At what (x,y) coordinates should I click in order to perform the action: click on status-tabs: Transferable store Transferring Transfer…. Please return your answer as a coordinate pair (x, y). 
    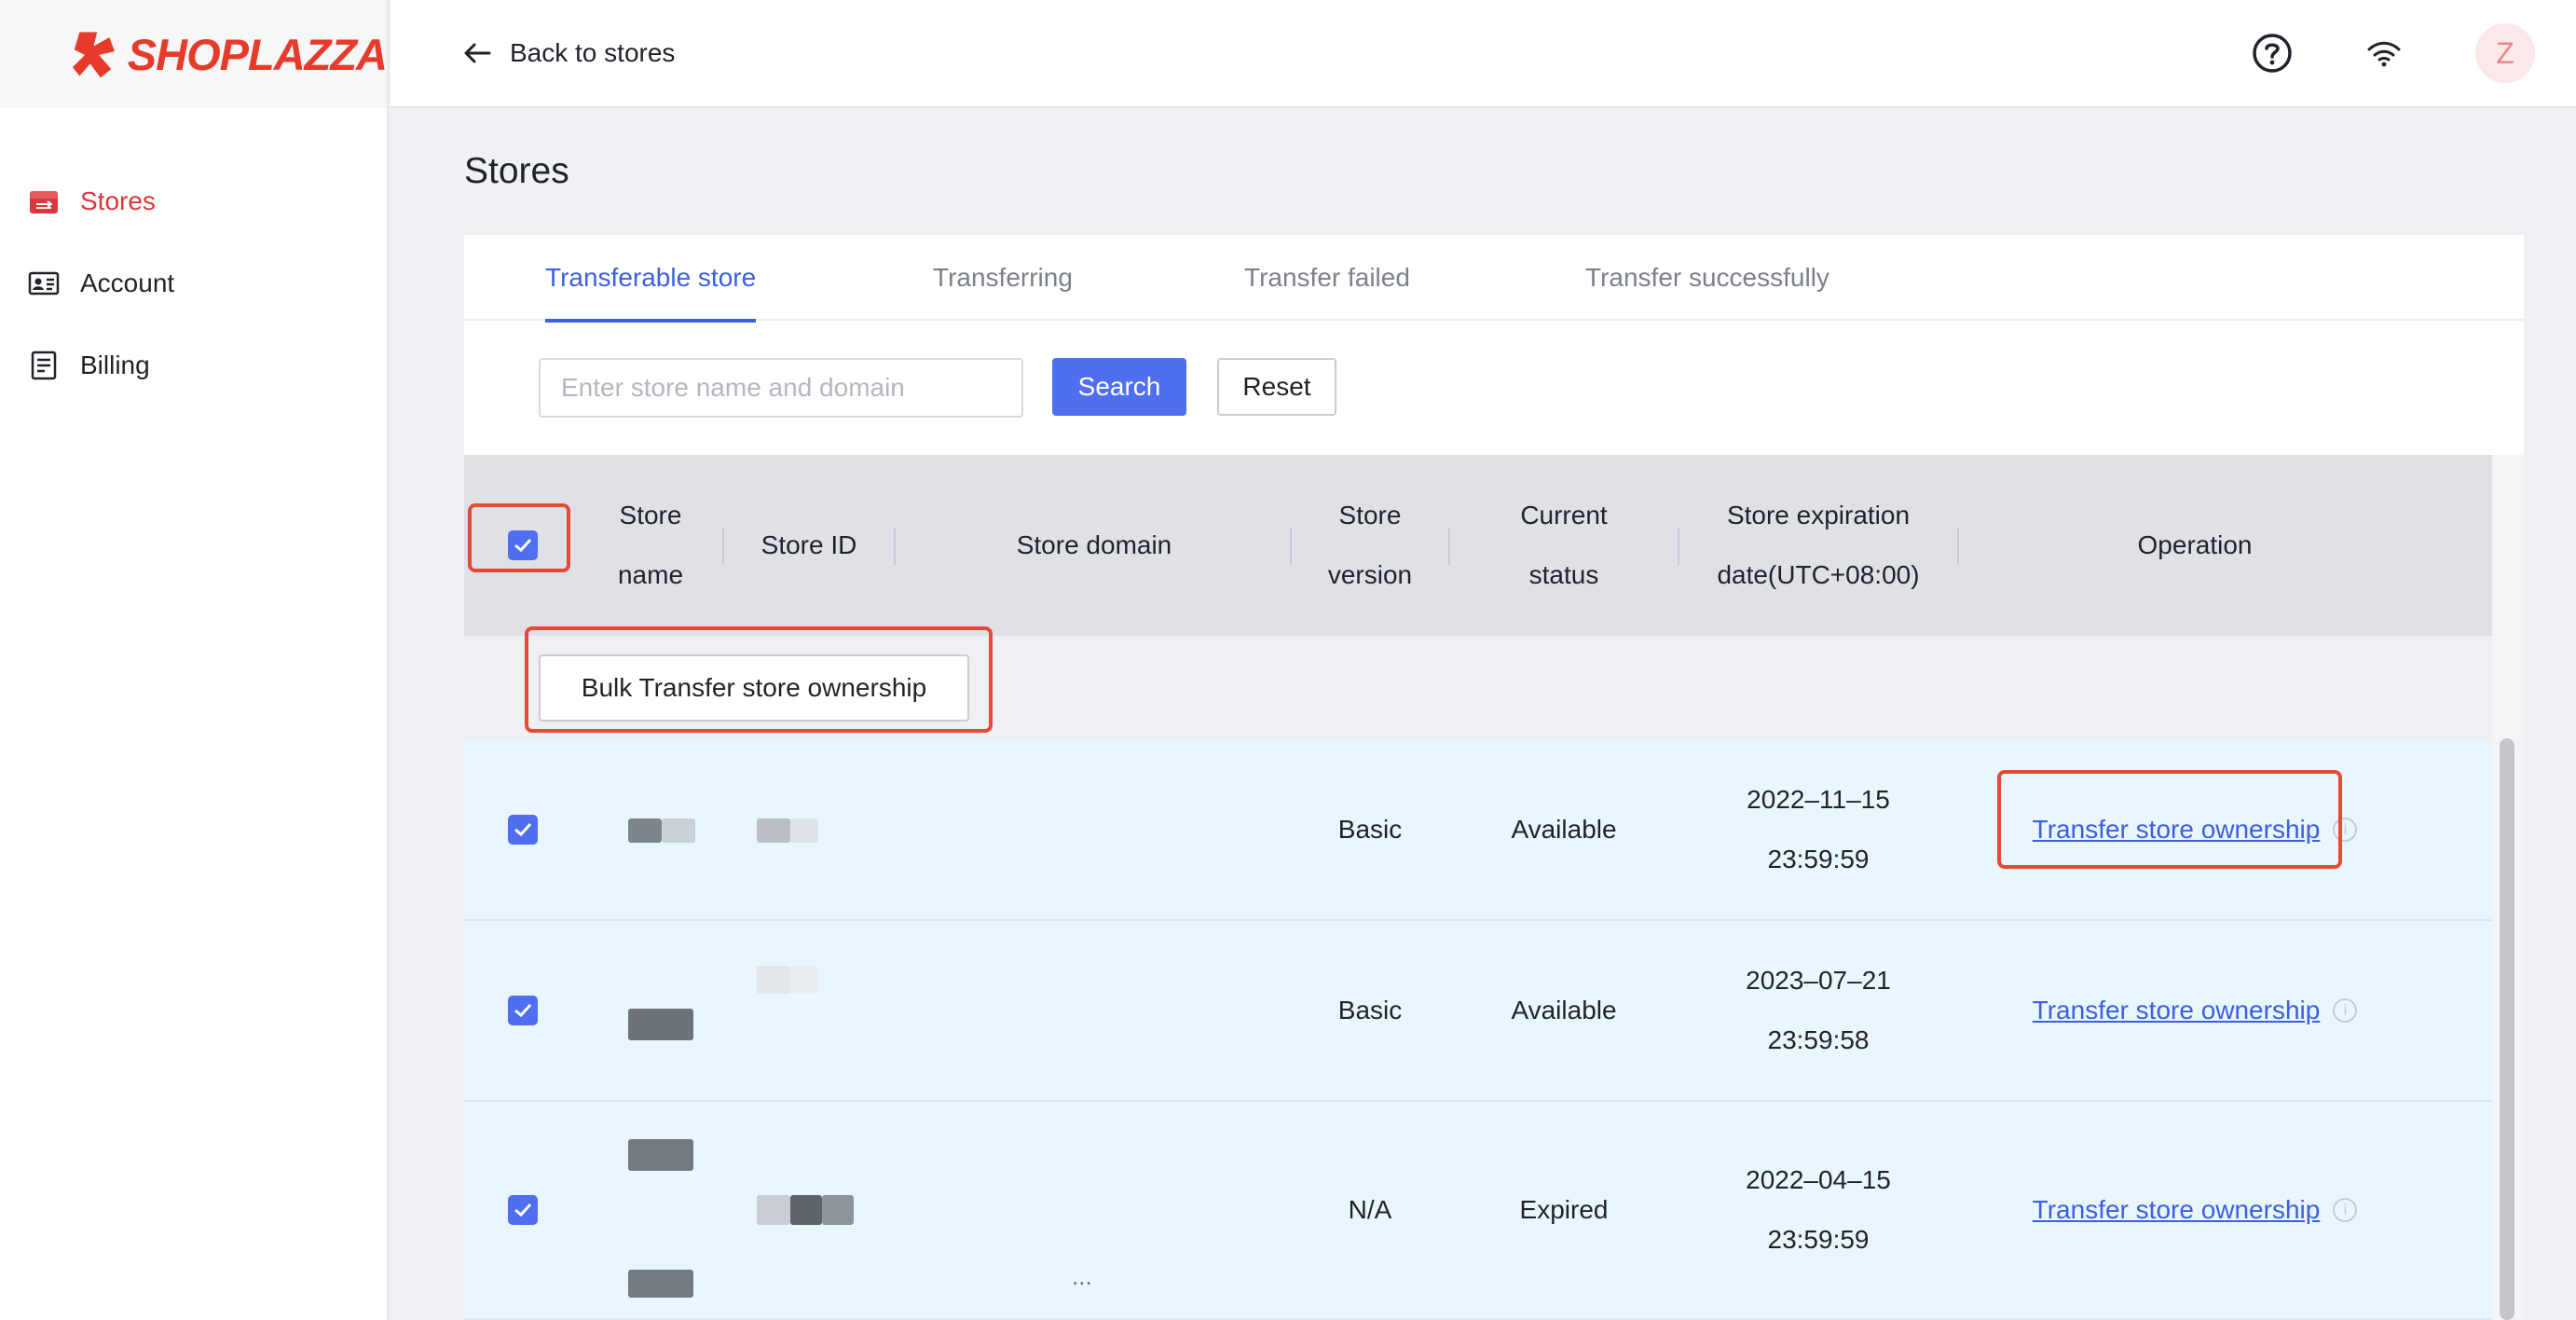
    Looking at the image, I should click on (1494, 279).